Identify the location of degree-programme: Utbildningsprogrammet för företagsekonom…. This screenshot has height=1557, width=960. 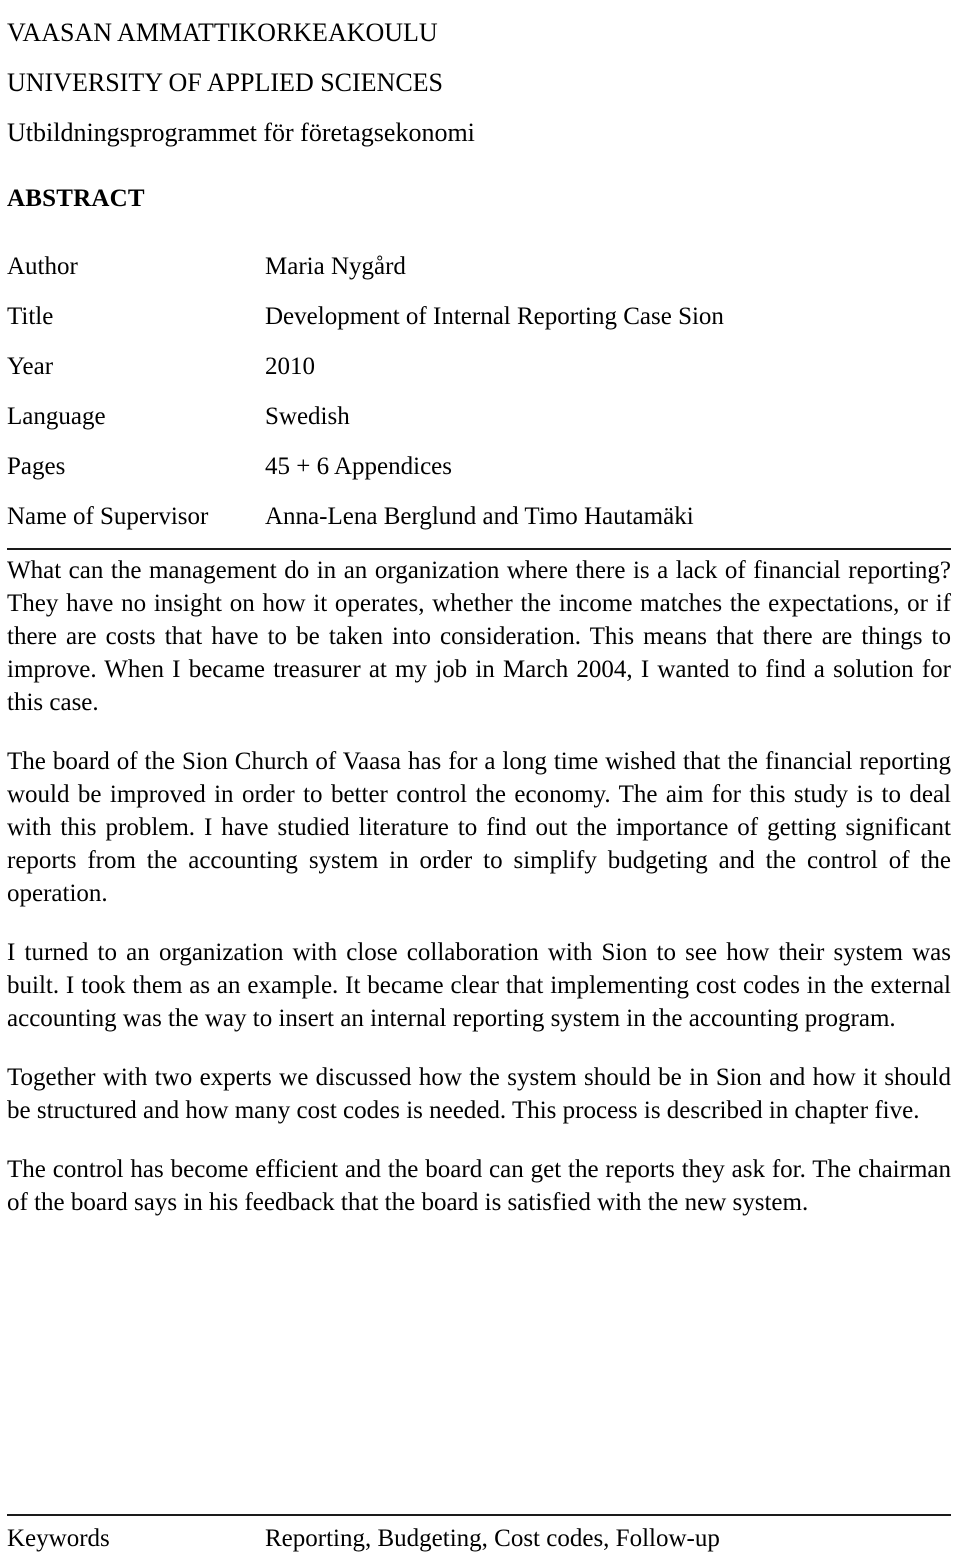
(241, 132).